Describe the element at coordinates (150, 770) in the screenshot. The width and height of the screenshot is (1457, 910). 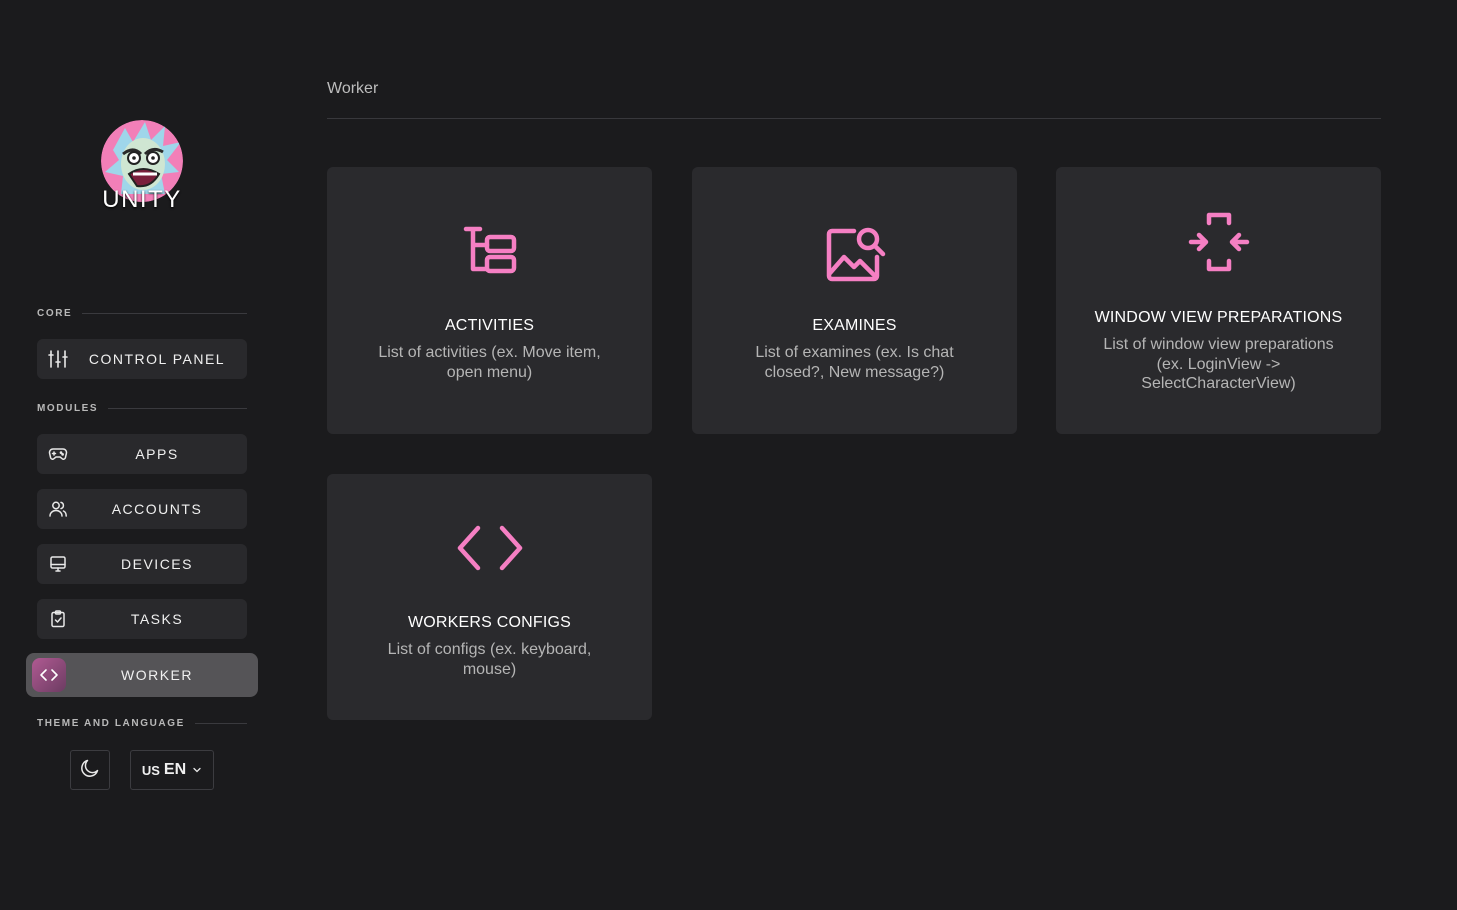
I see `language-flag: US` at that location.